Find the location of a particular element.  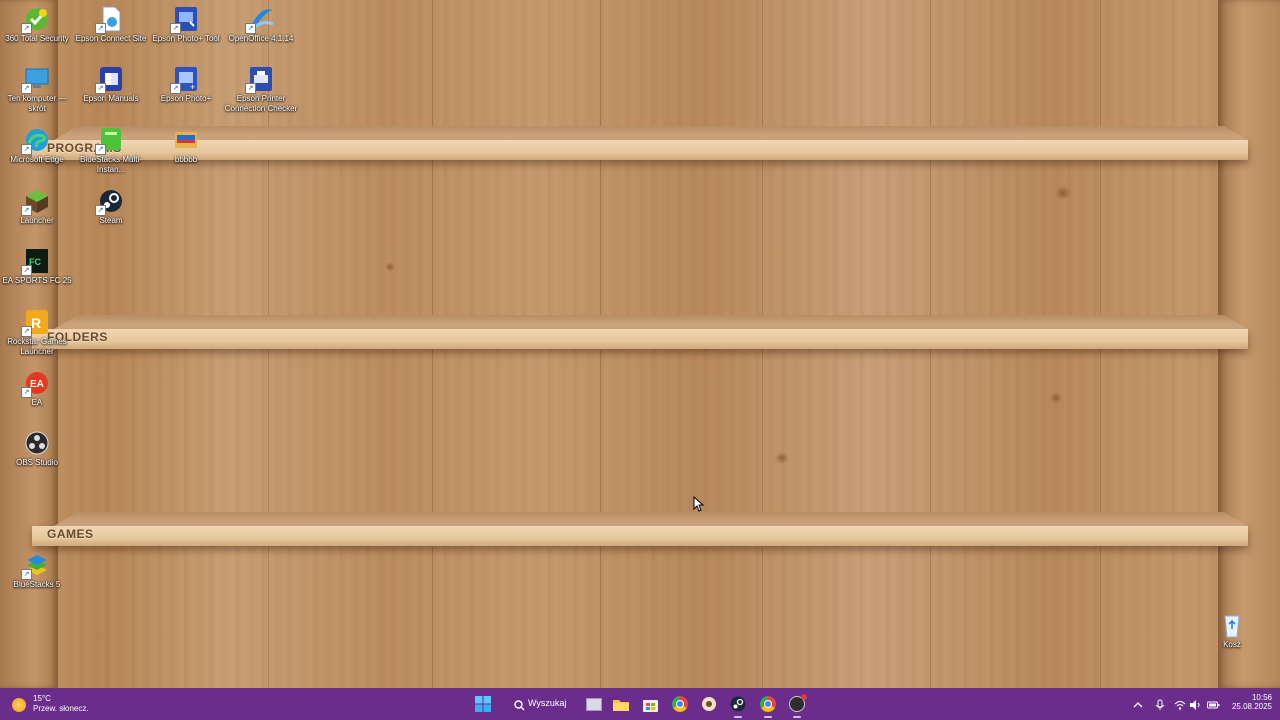

weather-widget: 15°C Przew. słonecz. is located at coordinates (65, 704).